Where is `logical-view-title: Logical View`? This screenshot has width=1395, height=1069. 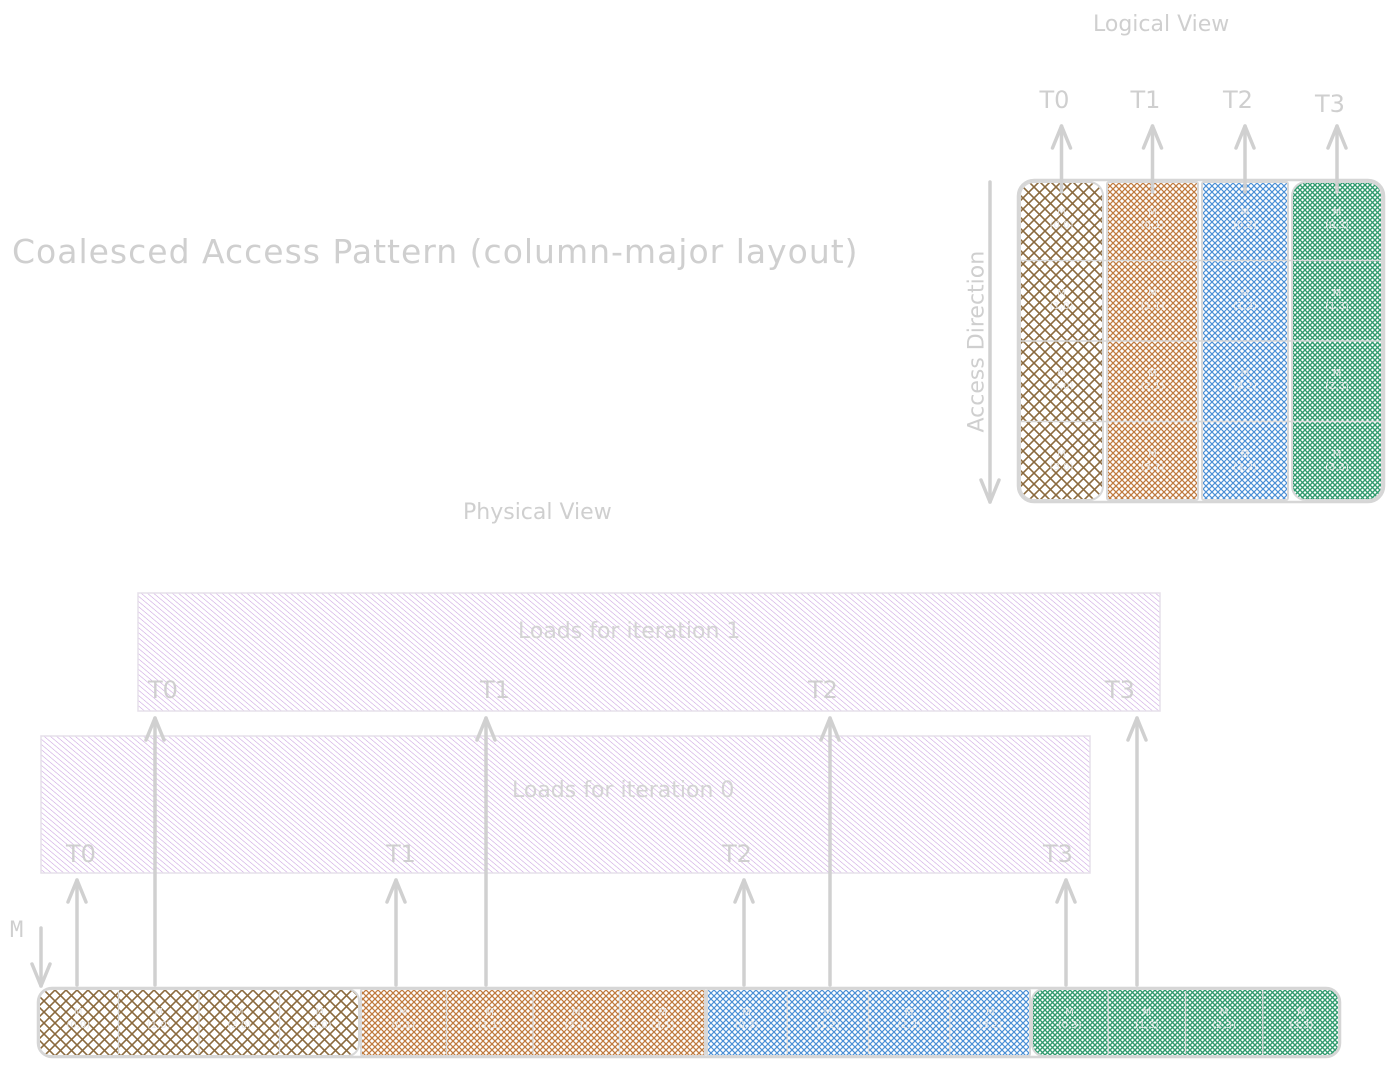
logical-view-title: Logical View is located at coordinates (1161, 24).